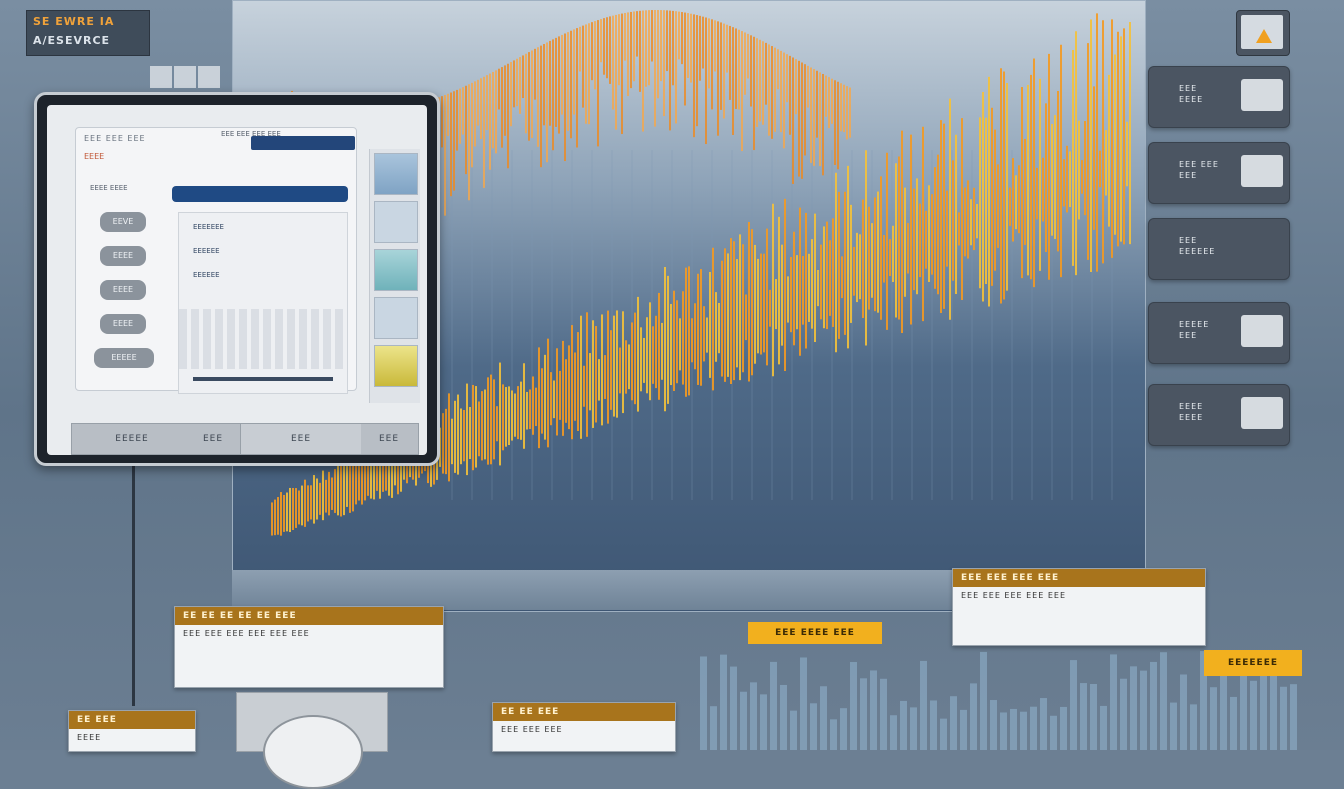 This screenshot has width=1344, height=789. I want to click on tab-2: EEE, so click(213, 439).